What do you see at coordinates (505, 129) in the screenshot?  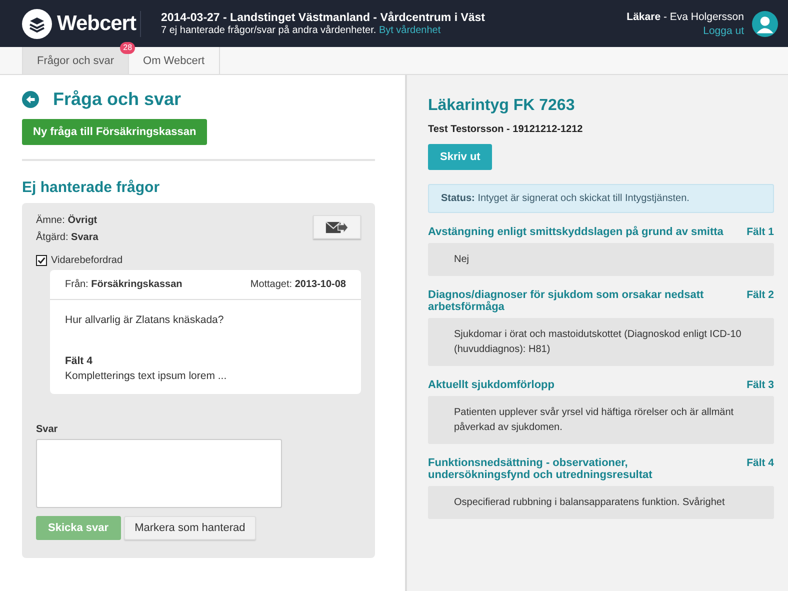 I see `patient-name: Test Testorsson - 19121212-1212` at bounding box center [505, 129].